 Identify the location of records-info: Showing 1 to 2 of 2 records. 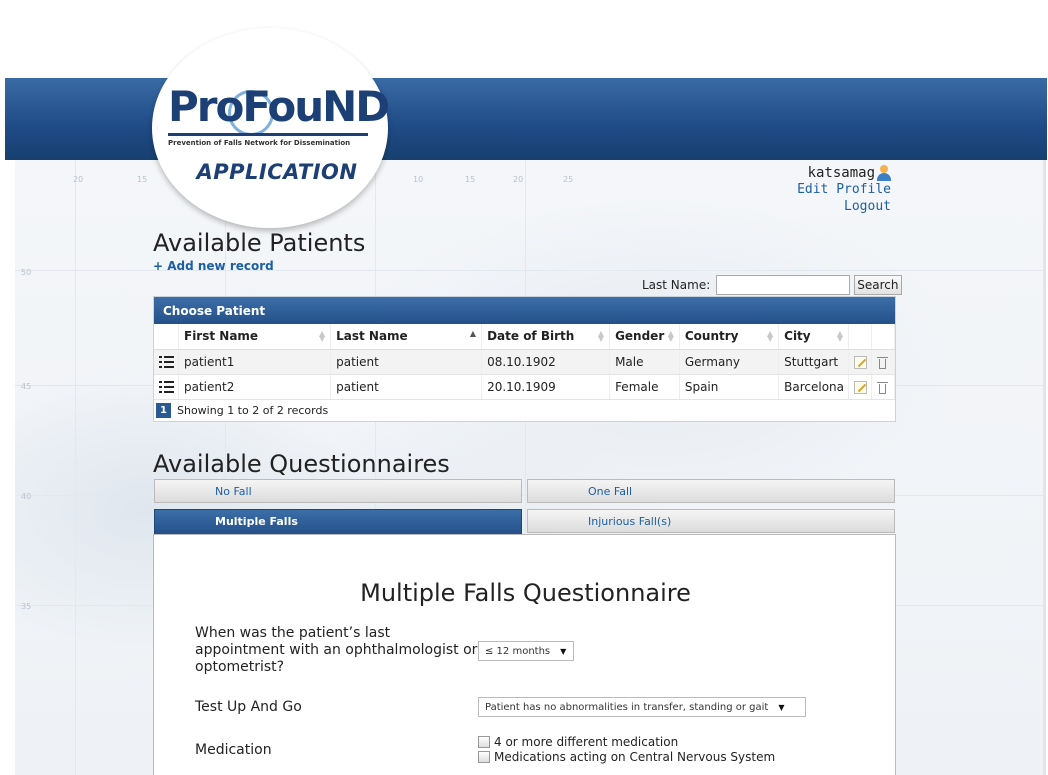
(253, 410).